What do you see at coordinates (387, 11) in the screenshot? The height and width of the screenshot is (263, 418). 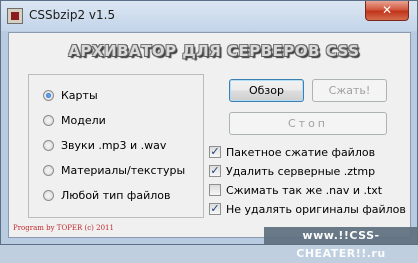 I see `close-button: ✕` at bounding box center [387, 11].